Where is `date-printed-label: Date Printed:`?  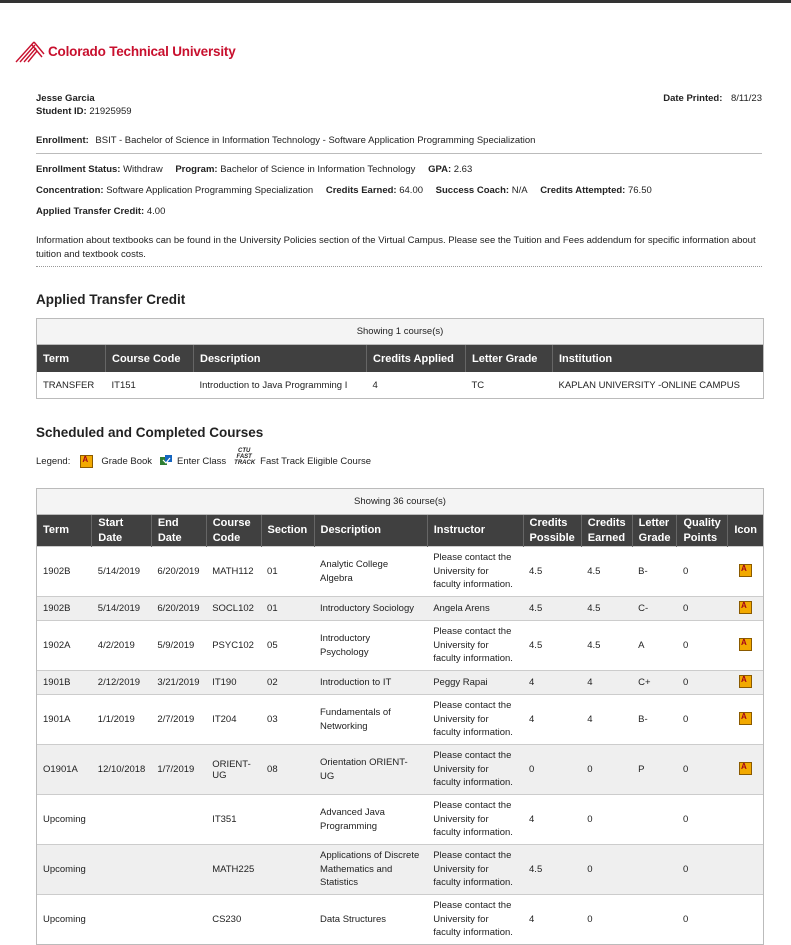
date-printed-label: Date Printed: is located at coordinates (693, 98).